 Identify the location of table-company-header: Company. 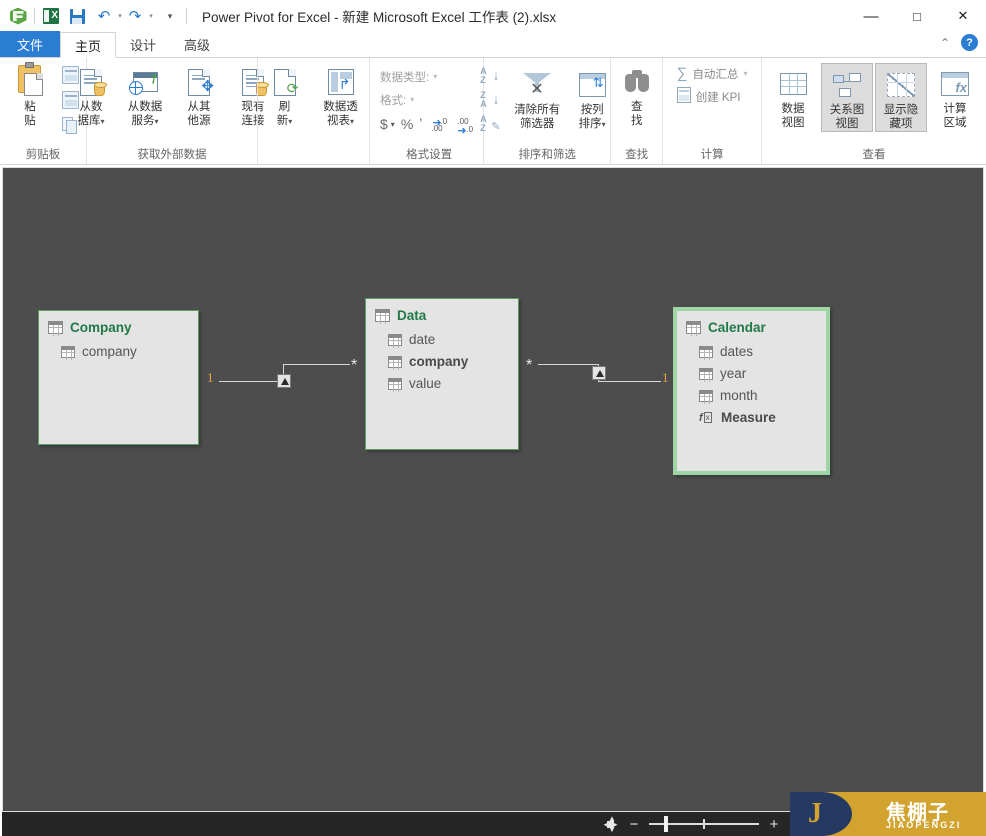
(118, 325).